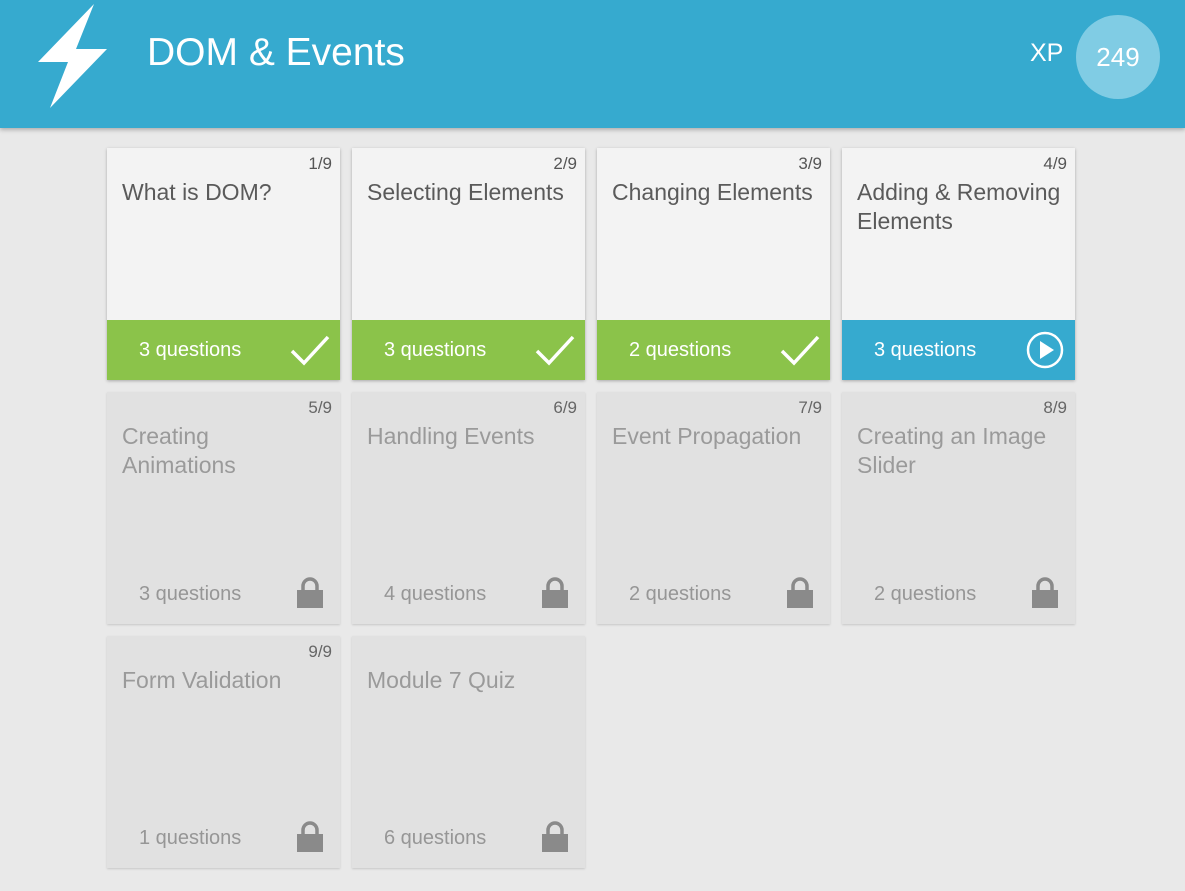  What do you see at coordinates (468, 752) in the screenshot?
I see `lesson-card: Module 7 Quiz 6 questions` at bounding box center [468, 752].